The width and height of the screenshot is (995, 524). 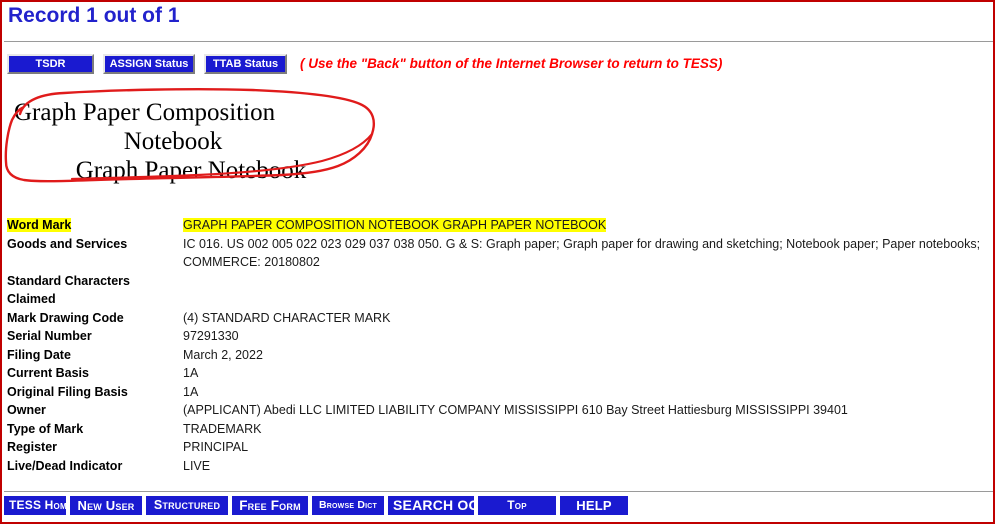 I want to click on browse-dict-button: Browse Dict, so click(x=348, y=505).